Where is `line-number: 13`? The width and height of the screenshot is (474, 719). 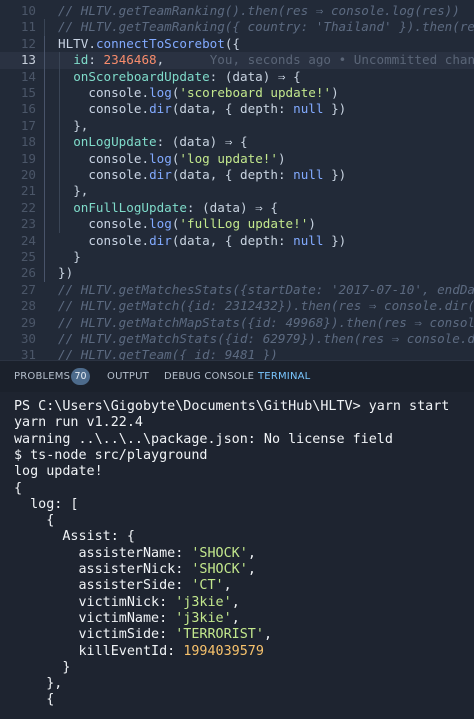 line-number: 13 is located at coordinates (28, 60).